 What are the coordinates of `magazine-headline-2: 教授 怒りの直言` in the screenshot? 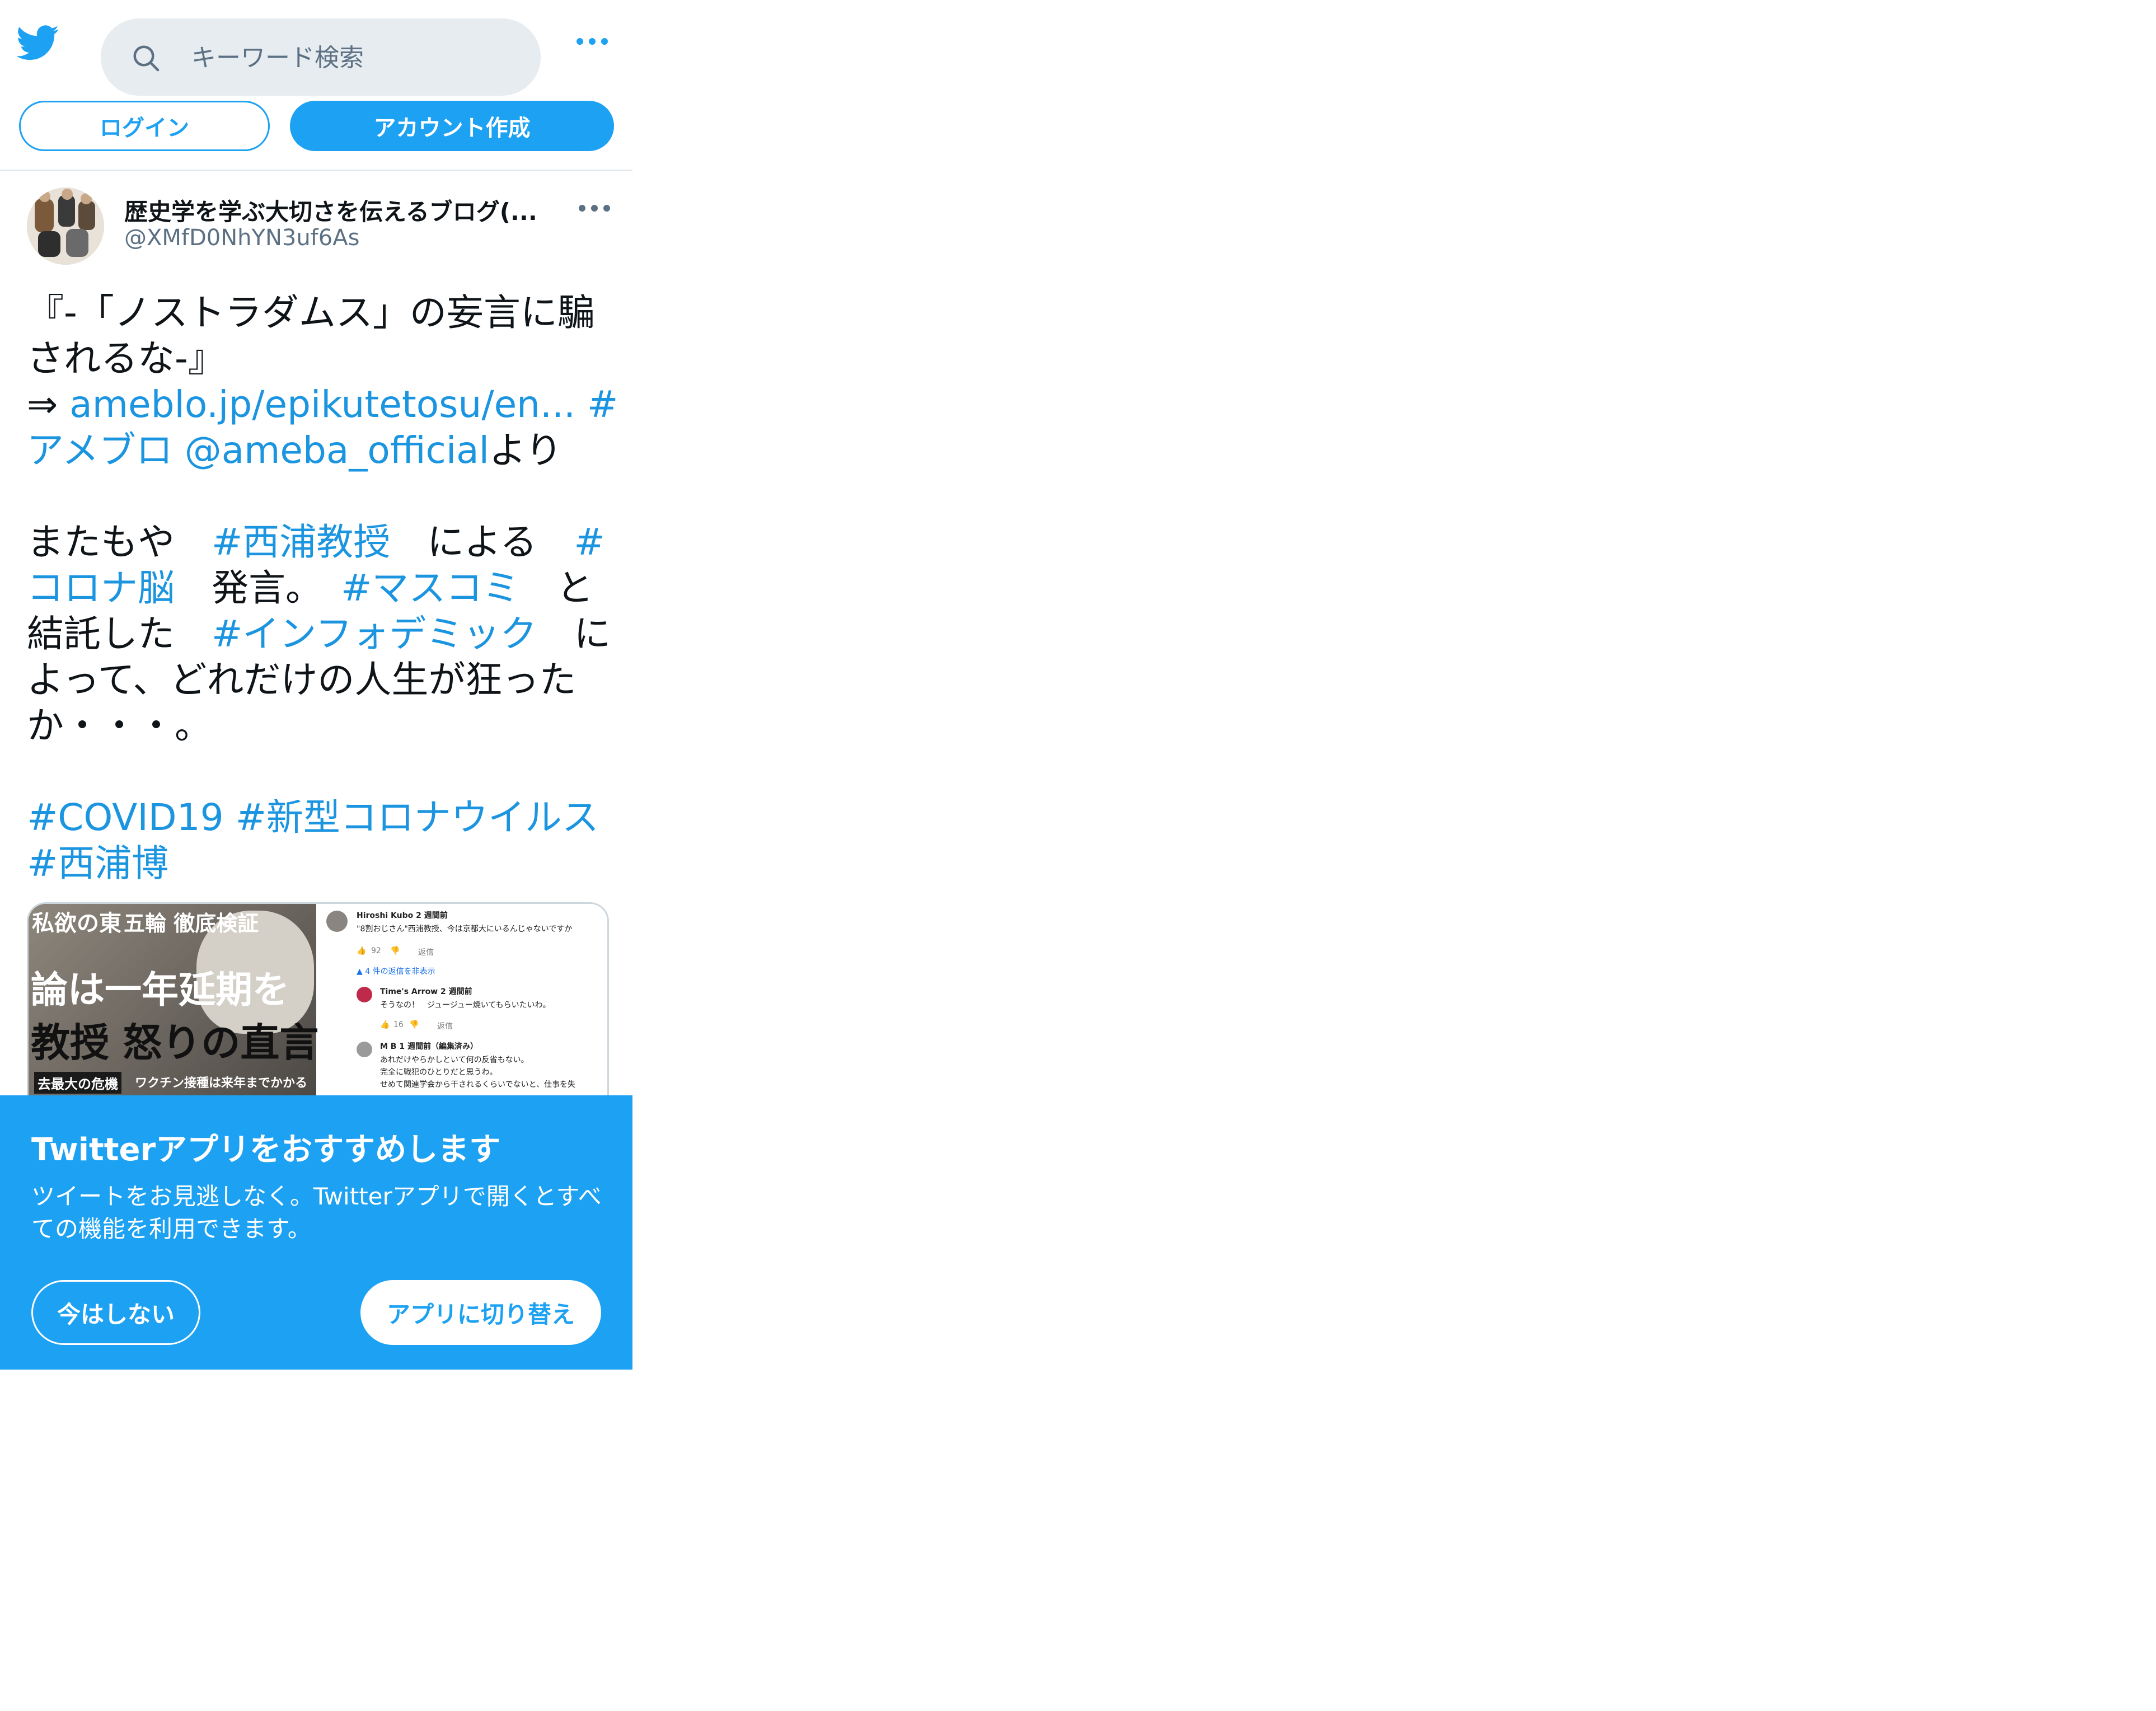 It's located at (175, 1043).